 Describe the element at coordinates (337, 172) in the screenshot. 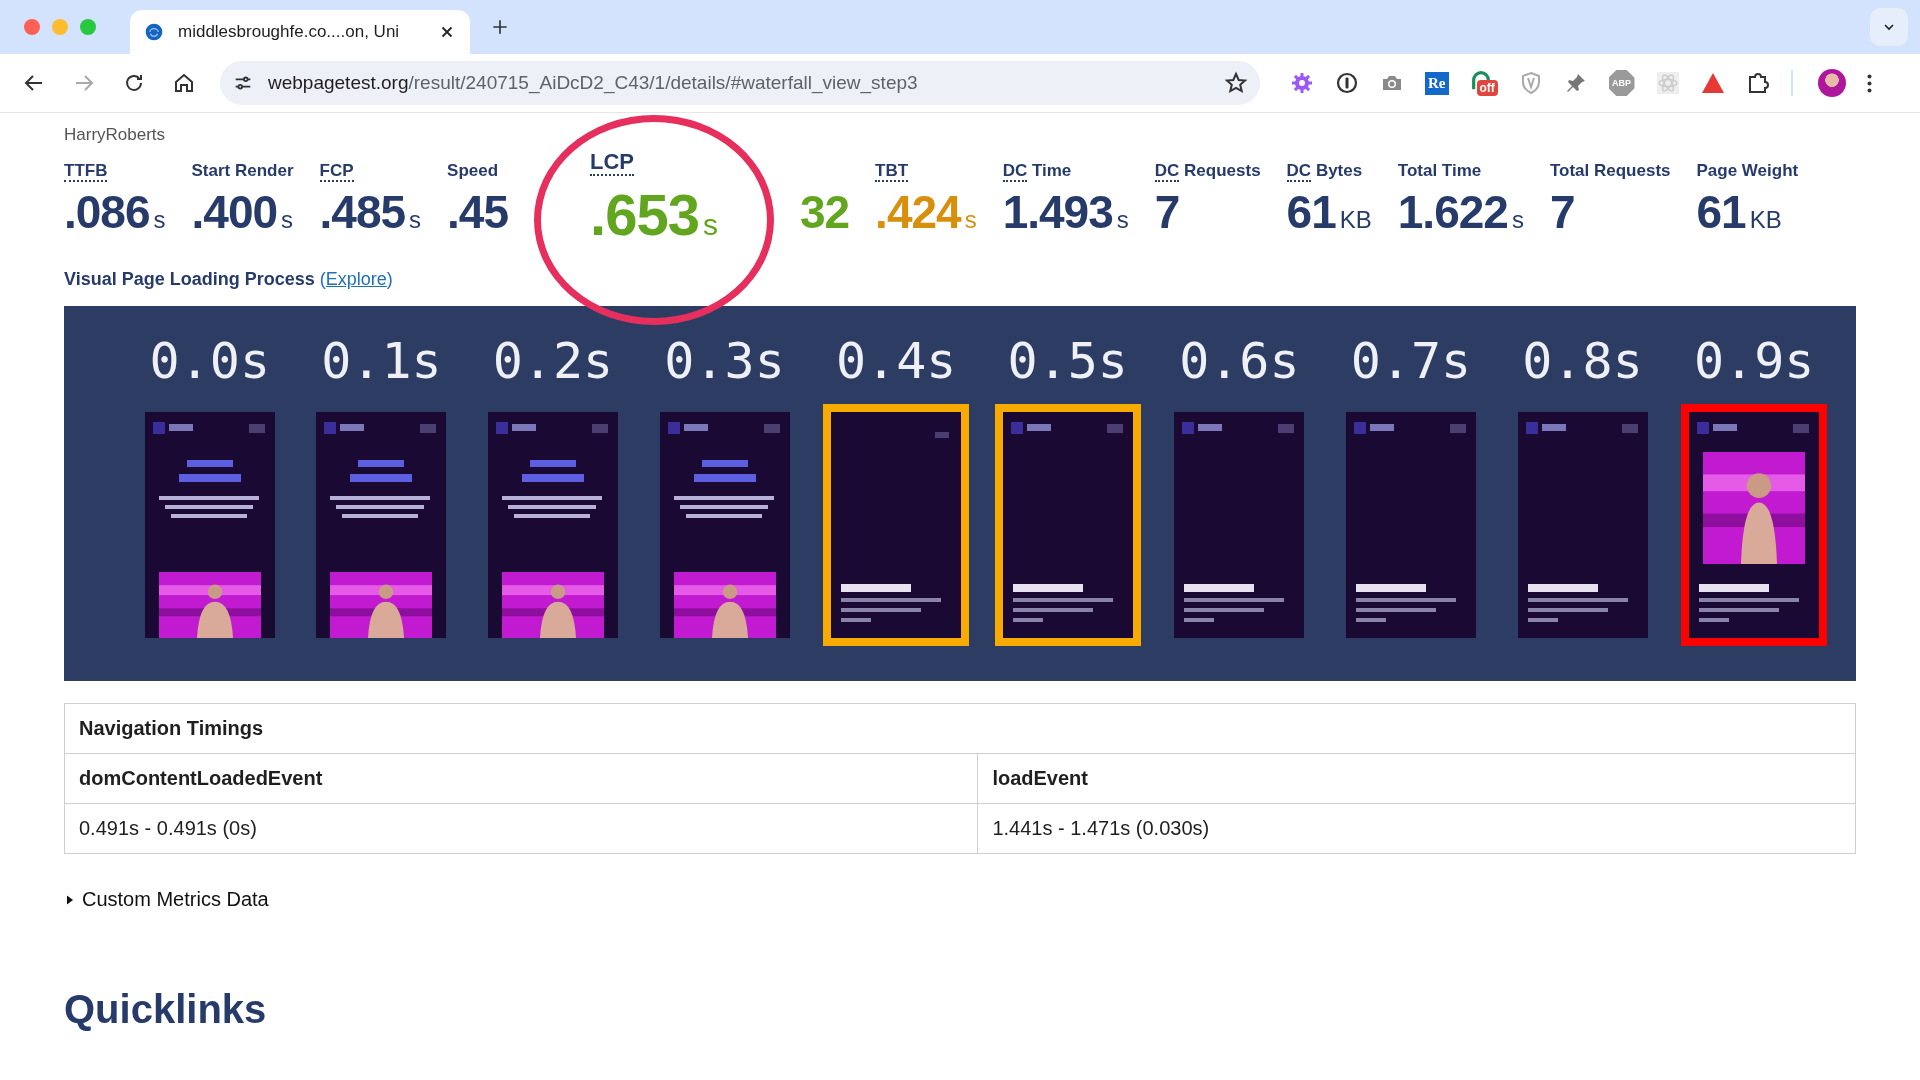

I see `metric-label: FCP` at that location.